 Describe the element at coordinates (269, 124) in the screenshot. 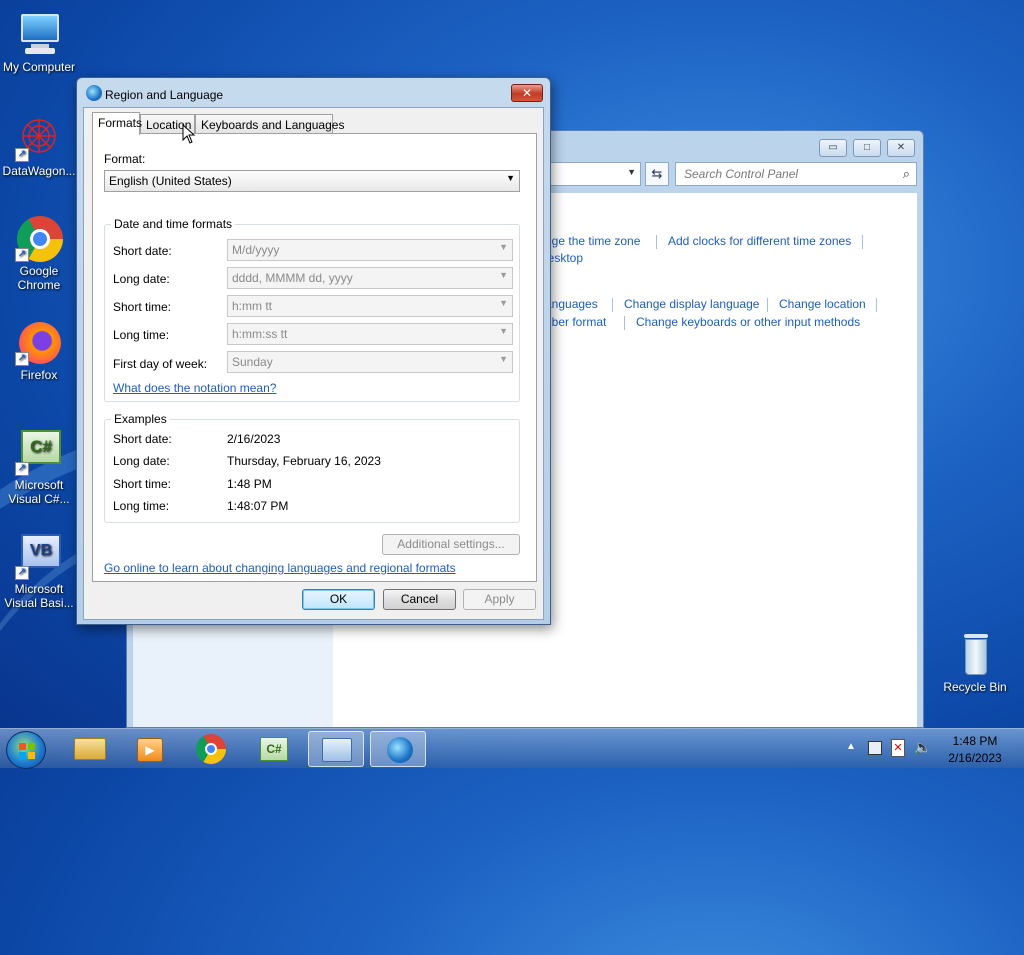

I see `tab-keyboards-languages: Keyboards and Languages` at that location.